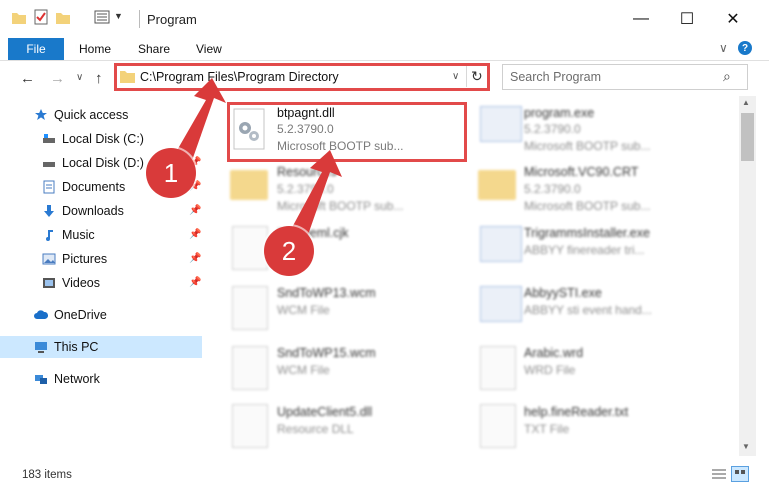  What do you see at coordinates (719, 475) in the screenshot?
I see `details-view-icon` at bounding box center [719, 475].